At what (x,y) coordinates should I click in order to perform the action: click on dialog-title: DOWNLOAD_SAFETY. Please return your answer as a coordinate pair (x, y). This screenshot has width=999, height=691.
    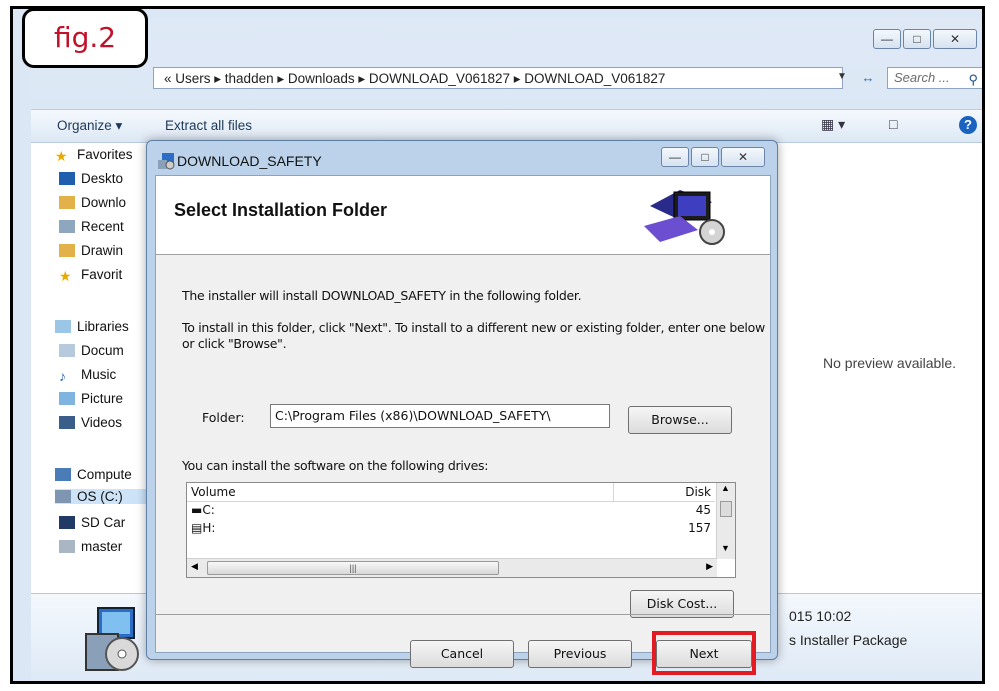
    Looking at the image, I should click on (249, 161).